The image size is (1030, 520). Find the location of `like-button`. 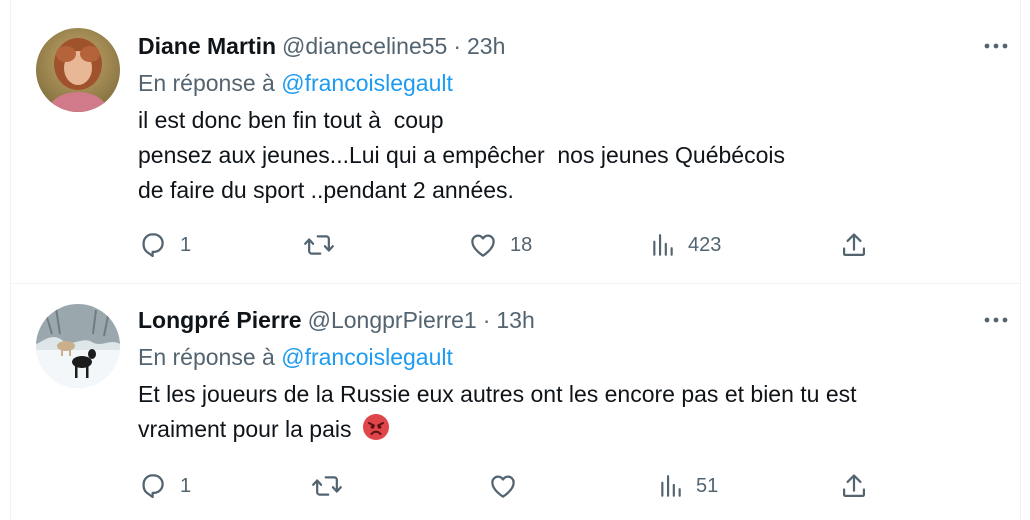

like-button is located at coordinates (509, 486).